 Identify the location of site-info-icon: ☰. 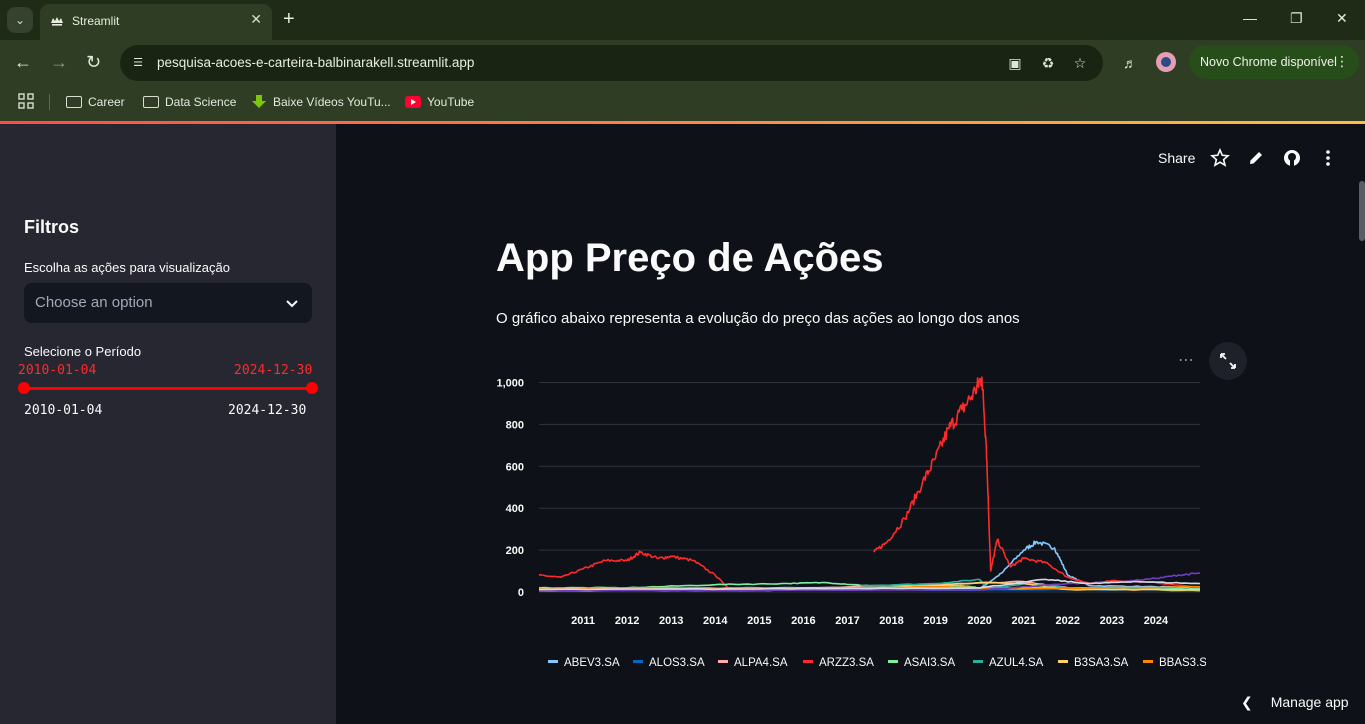
(138, 63).